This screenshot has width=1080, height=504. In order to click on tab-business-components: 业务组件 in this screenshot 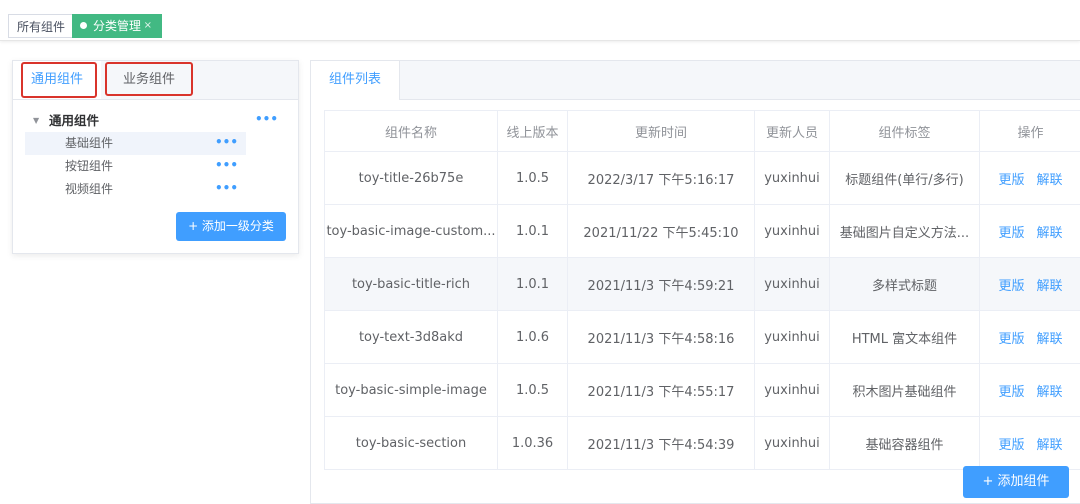, I will do `click(149, 80)`.